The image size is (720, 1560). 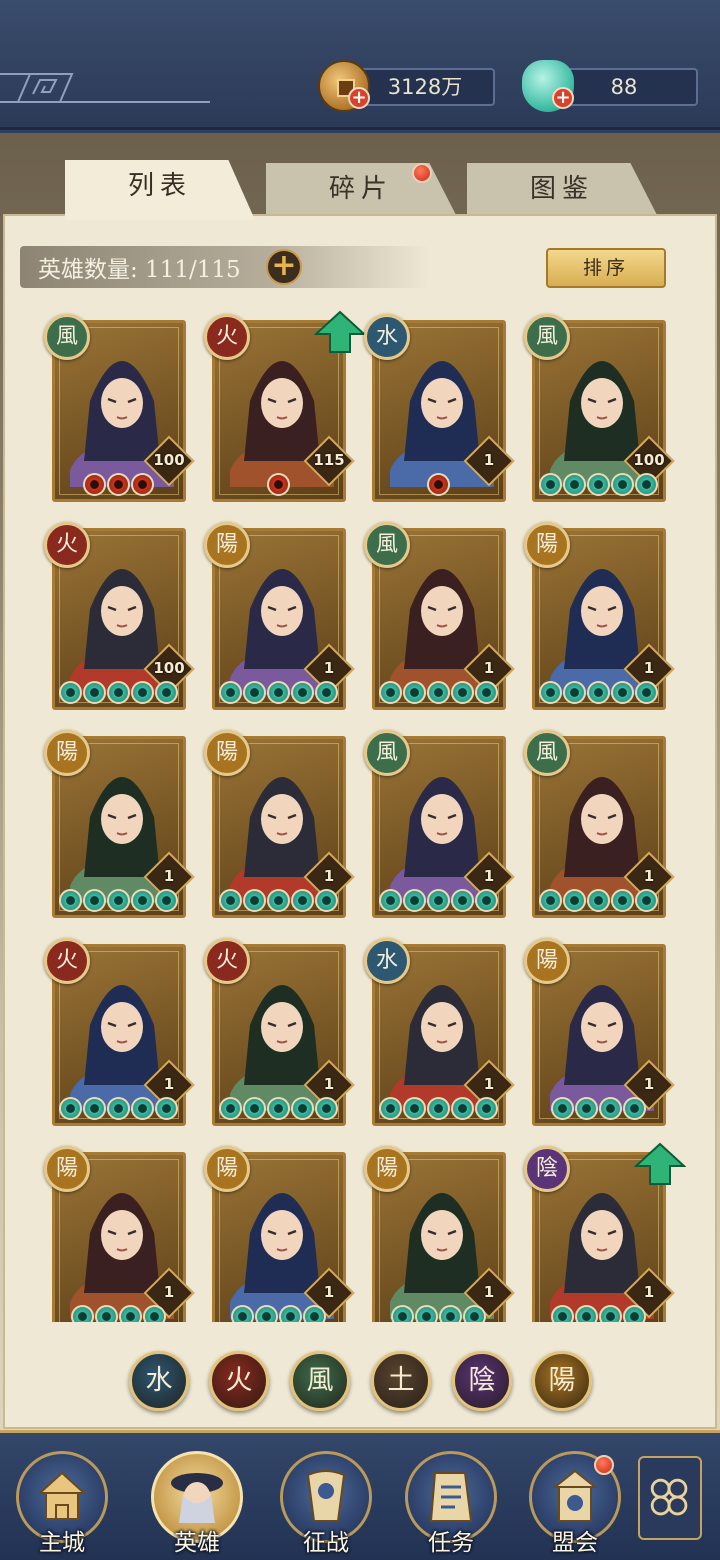 What do you see at coordinates (562, 1381) in the screenshot?
I see `filter-yang-button: 陽` at bounding box center [562, 1381].